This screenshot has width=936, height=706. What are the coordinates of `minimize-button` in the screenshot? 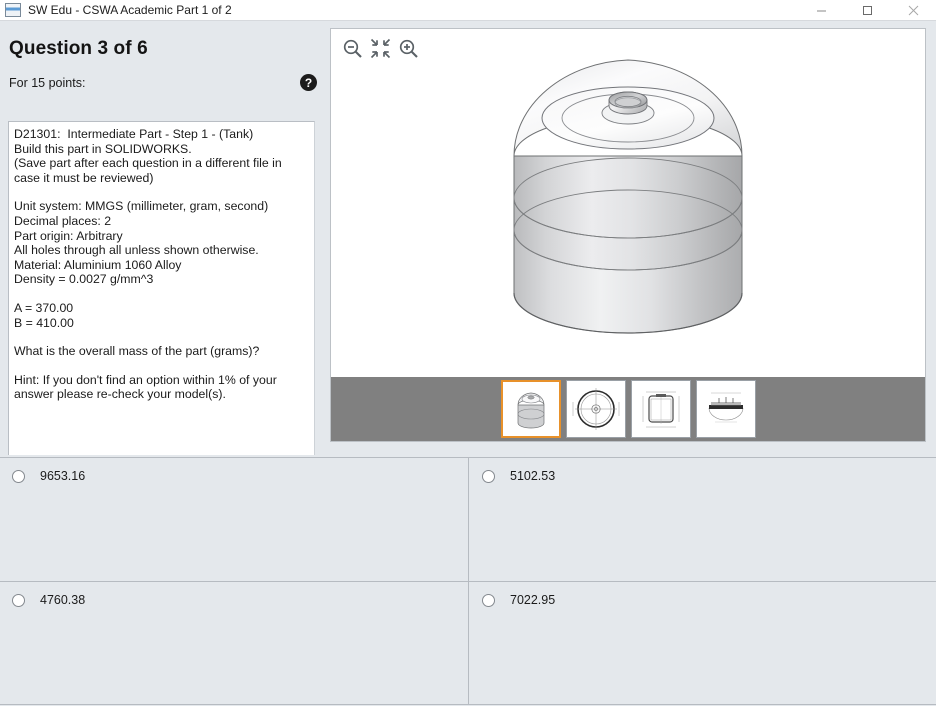 It's located at (821, 10).